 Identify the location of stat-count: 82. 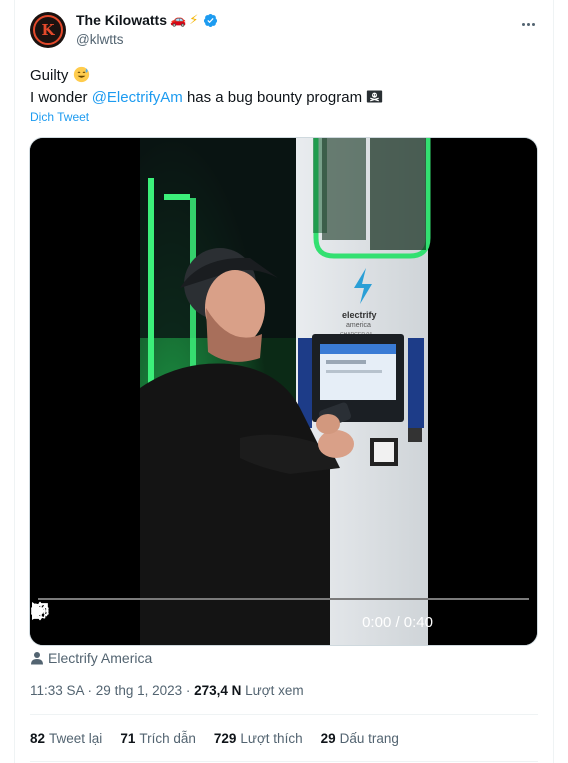
(38, 738).